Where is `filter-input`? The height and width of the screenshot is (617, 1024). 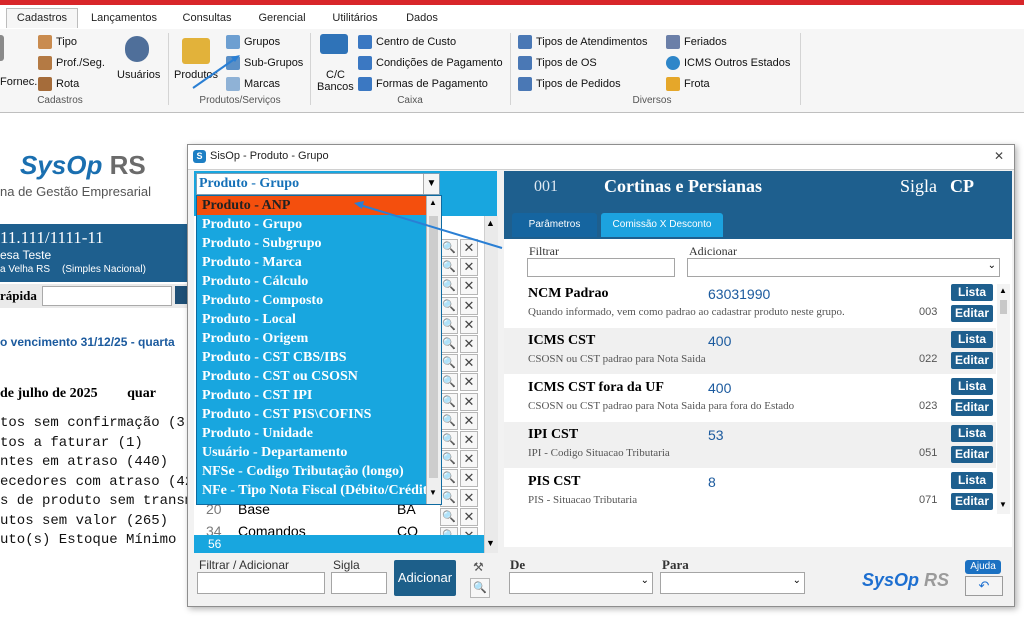
filter-input is located at coordinates (261, 583).